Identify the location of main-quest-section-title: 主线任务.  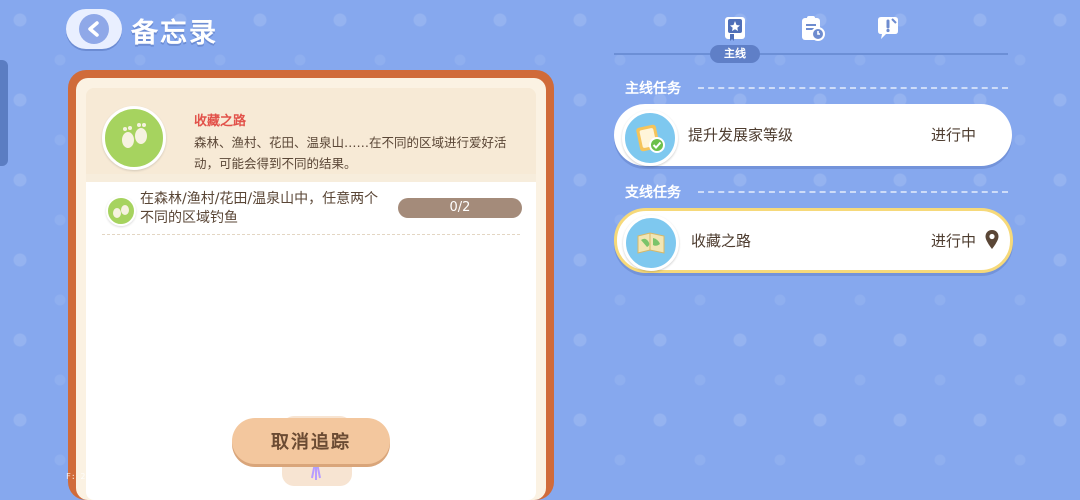
(653, 89).